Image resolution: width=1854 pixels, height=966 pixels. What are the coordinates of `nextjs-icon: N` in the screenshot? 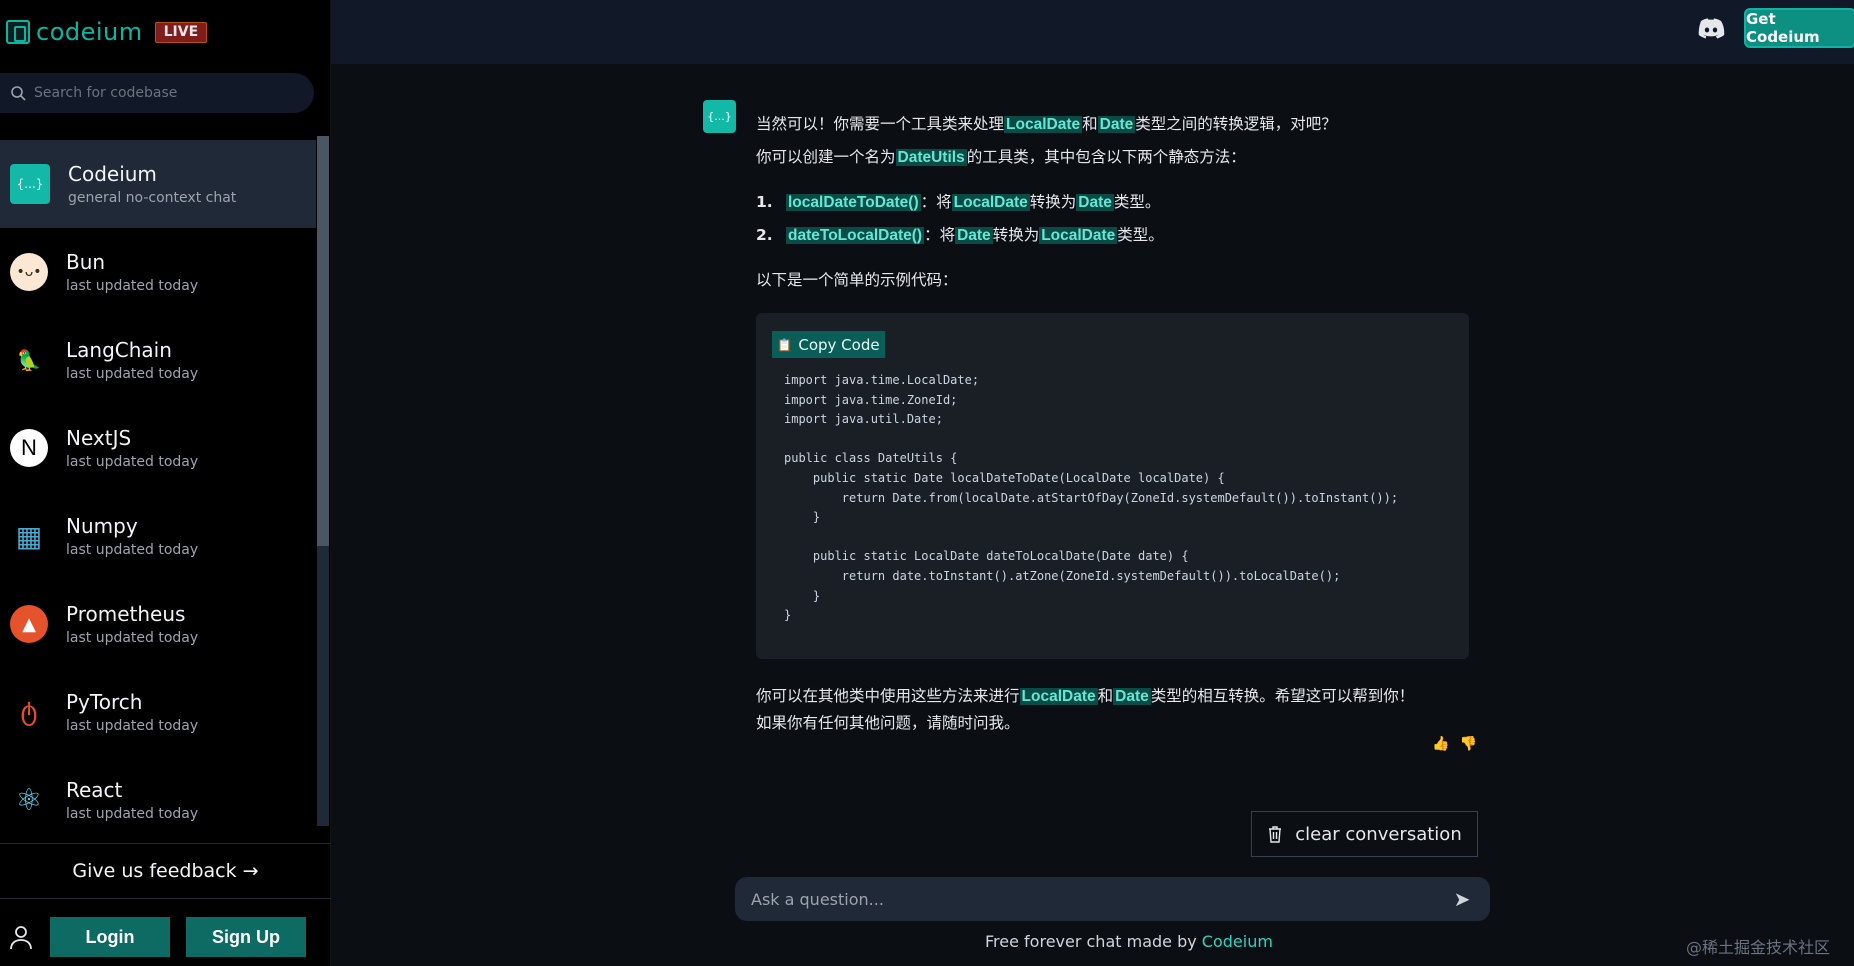 It's located at (29, 448).